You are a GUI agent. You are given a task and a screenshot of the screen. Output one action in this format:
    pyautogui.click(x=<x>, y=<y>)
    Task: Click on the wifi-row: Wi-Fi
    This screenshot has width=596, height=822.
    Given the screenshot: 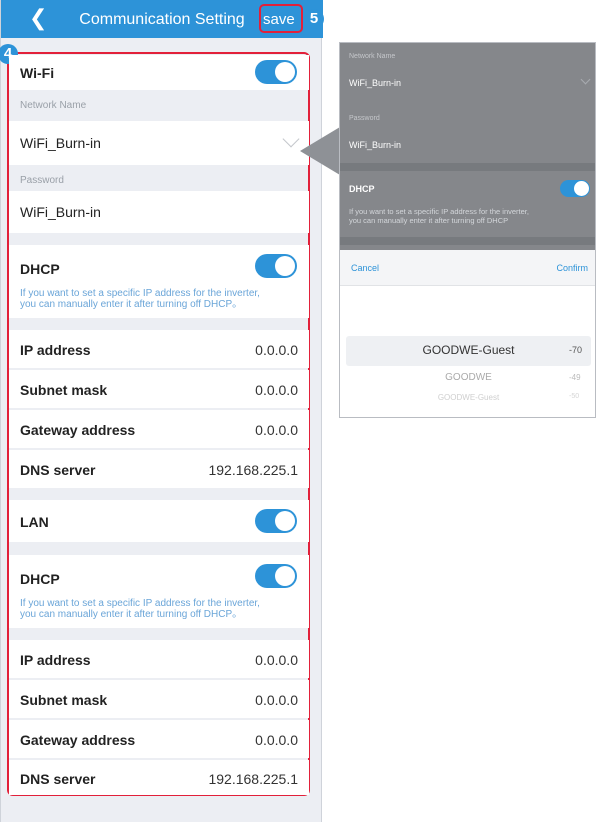 What is the action you would take?
    pyautogui.click(x=159, y=72)
    